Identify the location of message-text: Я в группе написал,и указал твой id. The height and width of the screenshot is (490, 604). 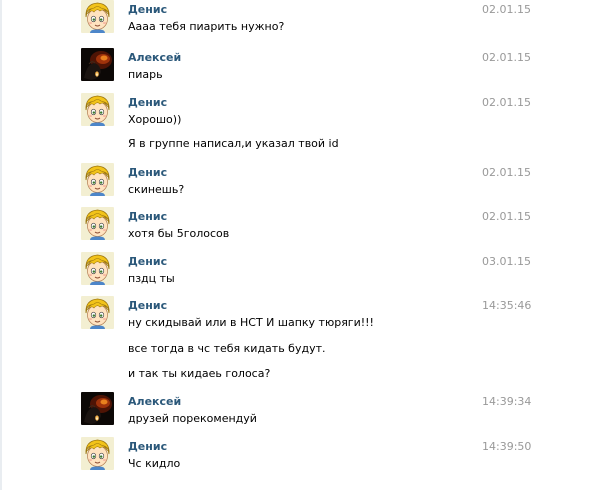
(233, 143).